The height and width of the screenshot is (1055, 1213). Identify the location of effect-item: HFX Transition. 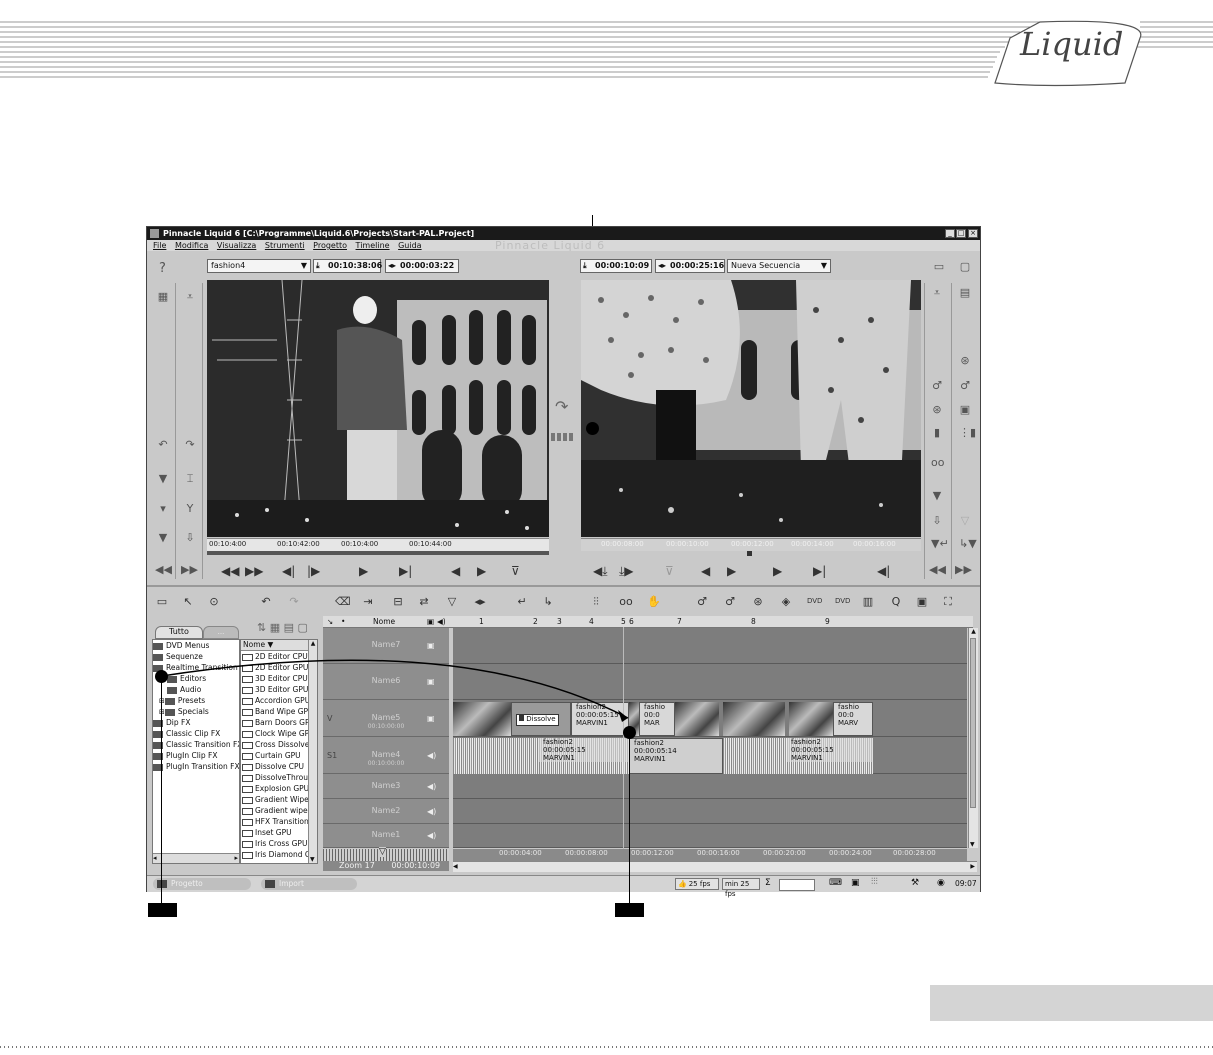
(279, 821).